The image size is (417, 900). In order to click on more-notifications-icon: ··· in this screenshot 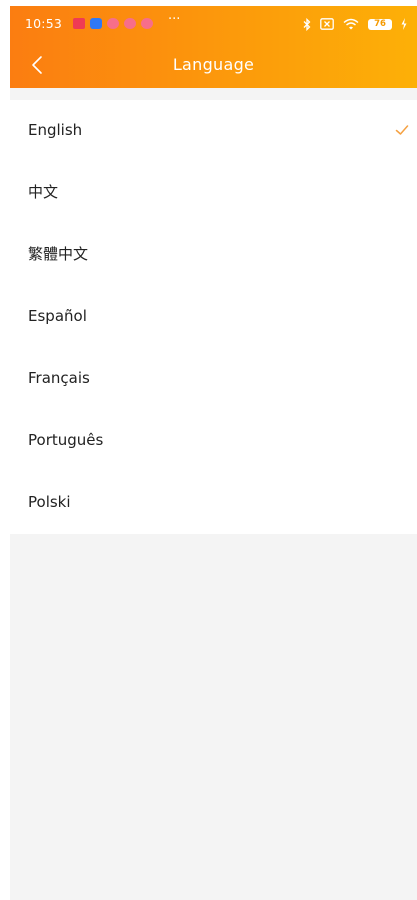, I will do `click(174, 19)`.